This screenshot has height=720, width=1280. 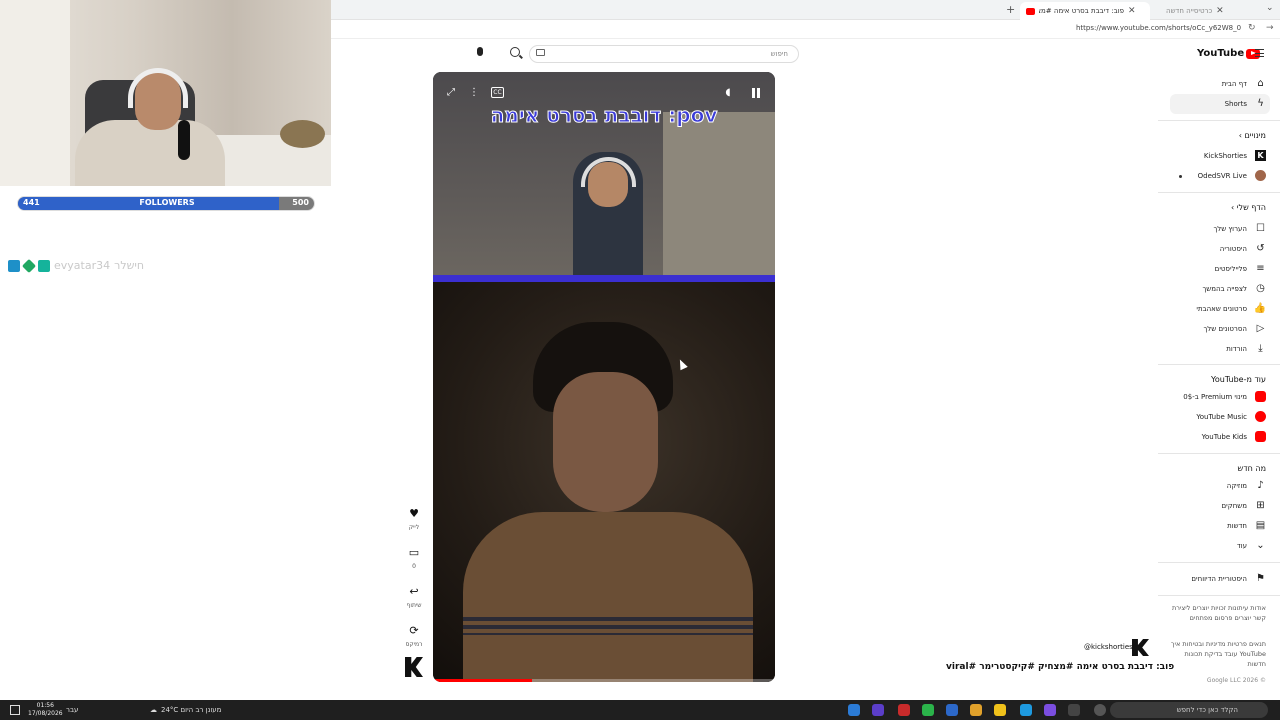 What do you see at coordinates (1244, 83) in the screenshot?
I see `sidebar-item-home: ⌂ דף הבית` at bounding box center [1244, 83].